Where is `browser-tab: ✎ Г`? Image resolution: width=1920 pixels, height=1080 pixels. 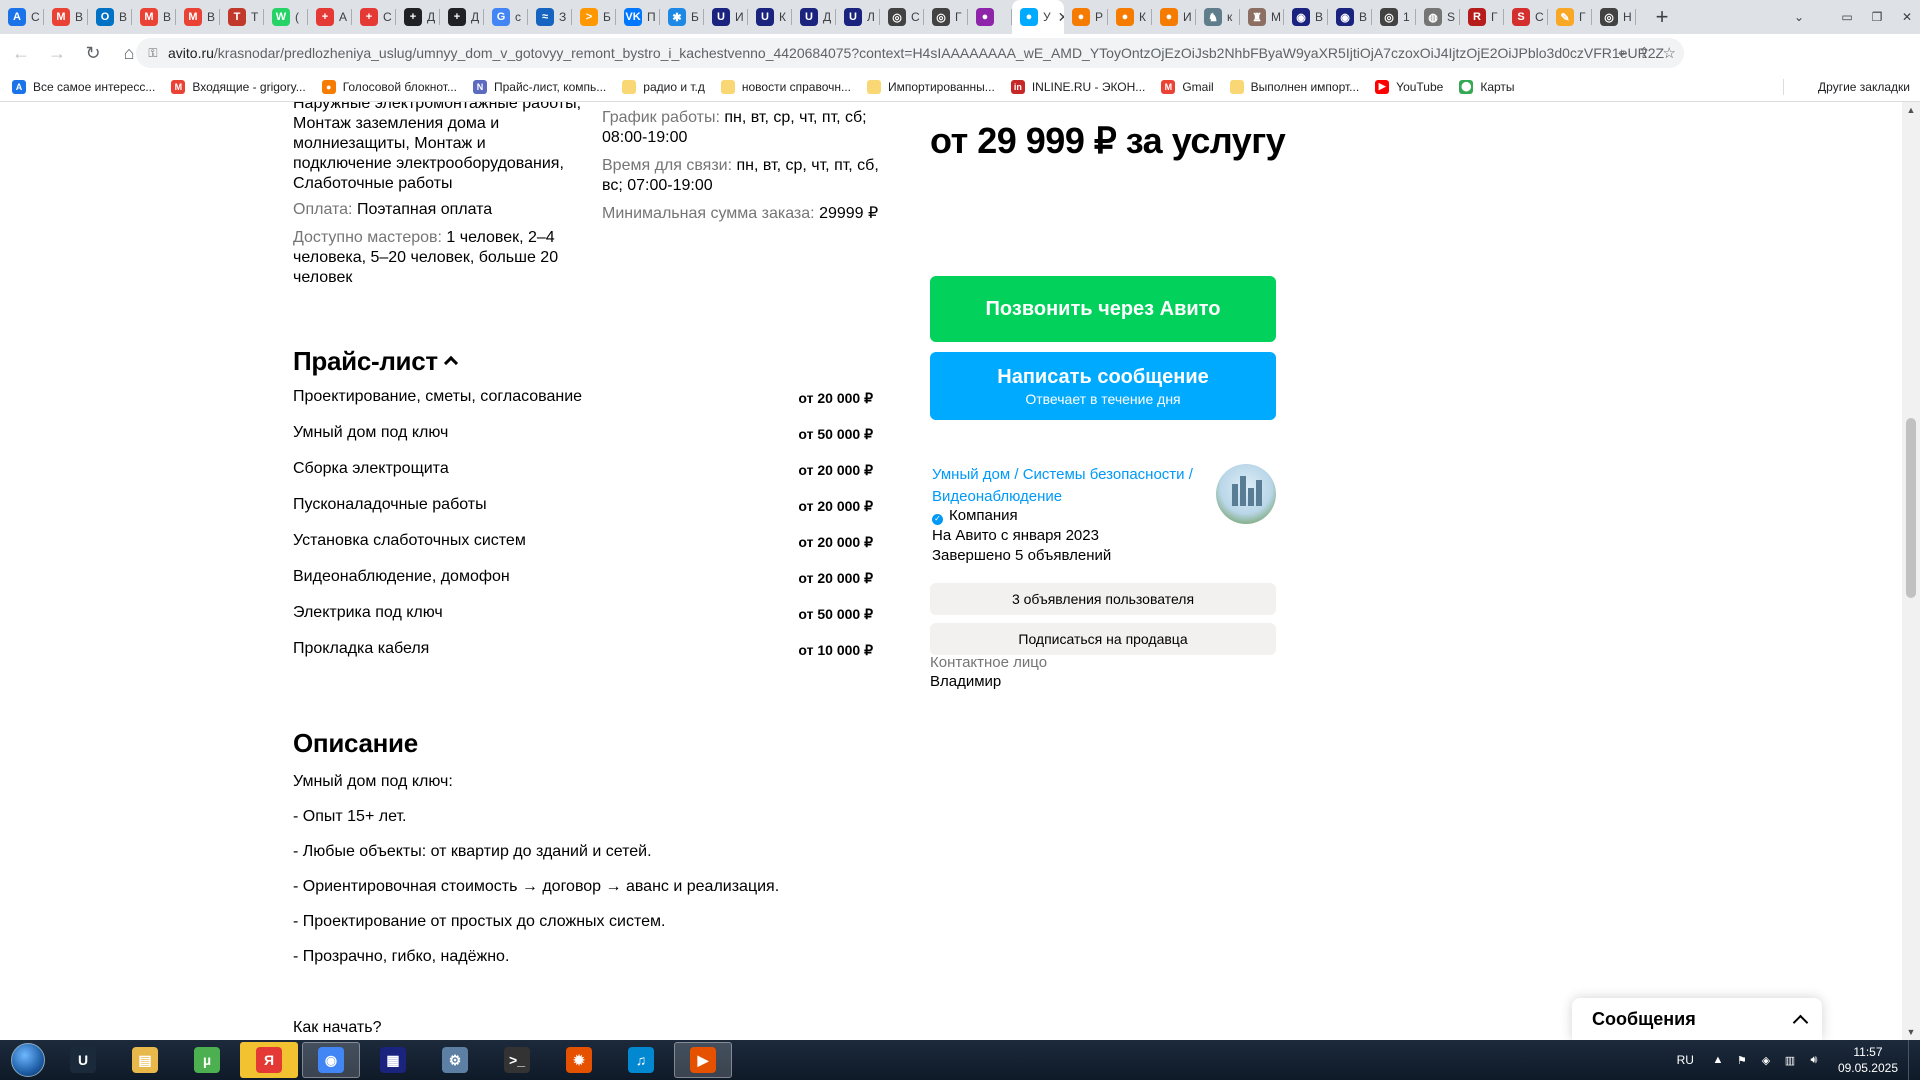 browser-tab: ✎ Г is located at coordinates (1570, 17).